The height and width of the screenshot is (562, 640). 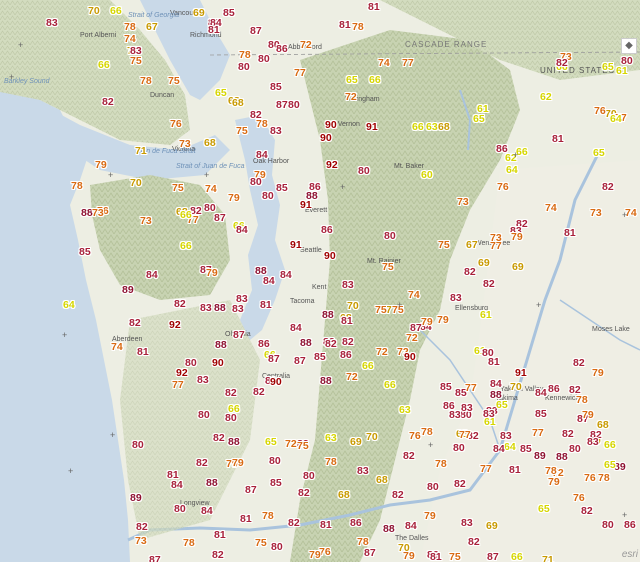 What do you see at coordinates (405, 410) in the screenshot?
I see `temperature-reading: 63` at bounding box center [405, 410].